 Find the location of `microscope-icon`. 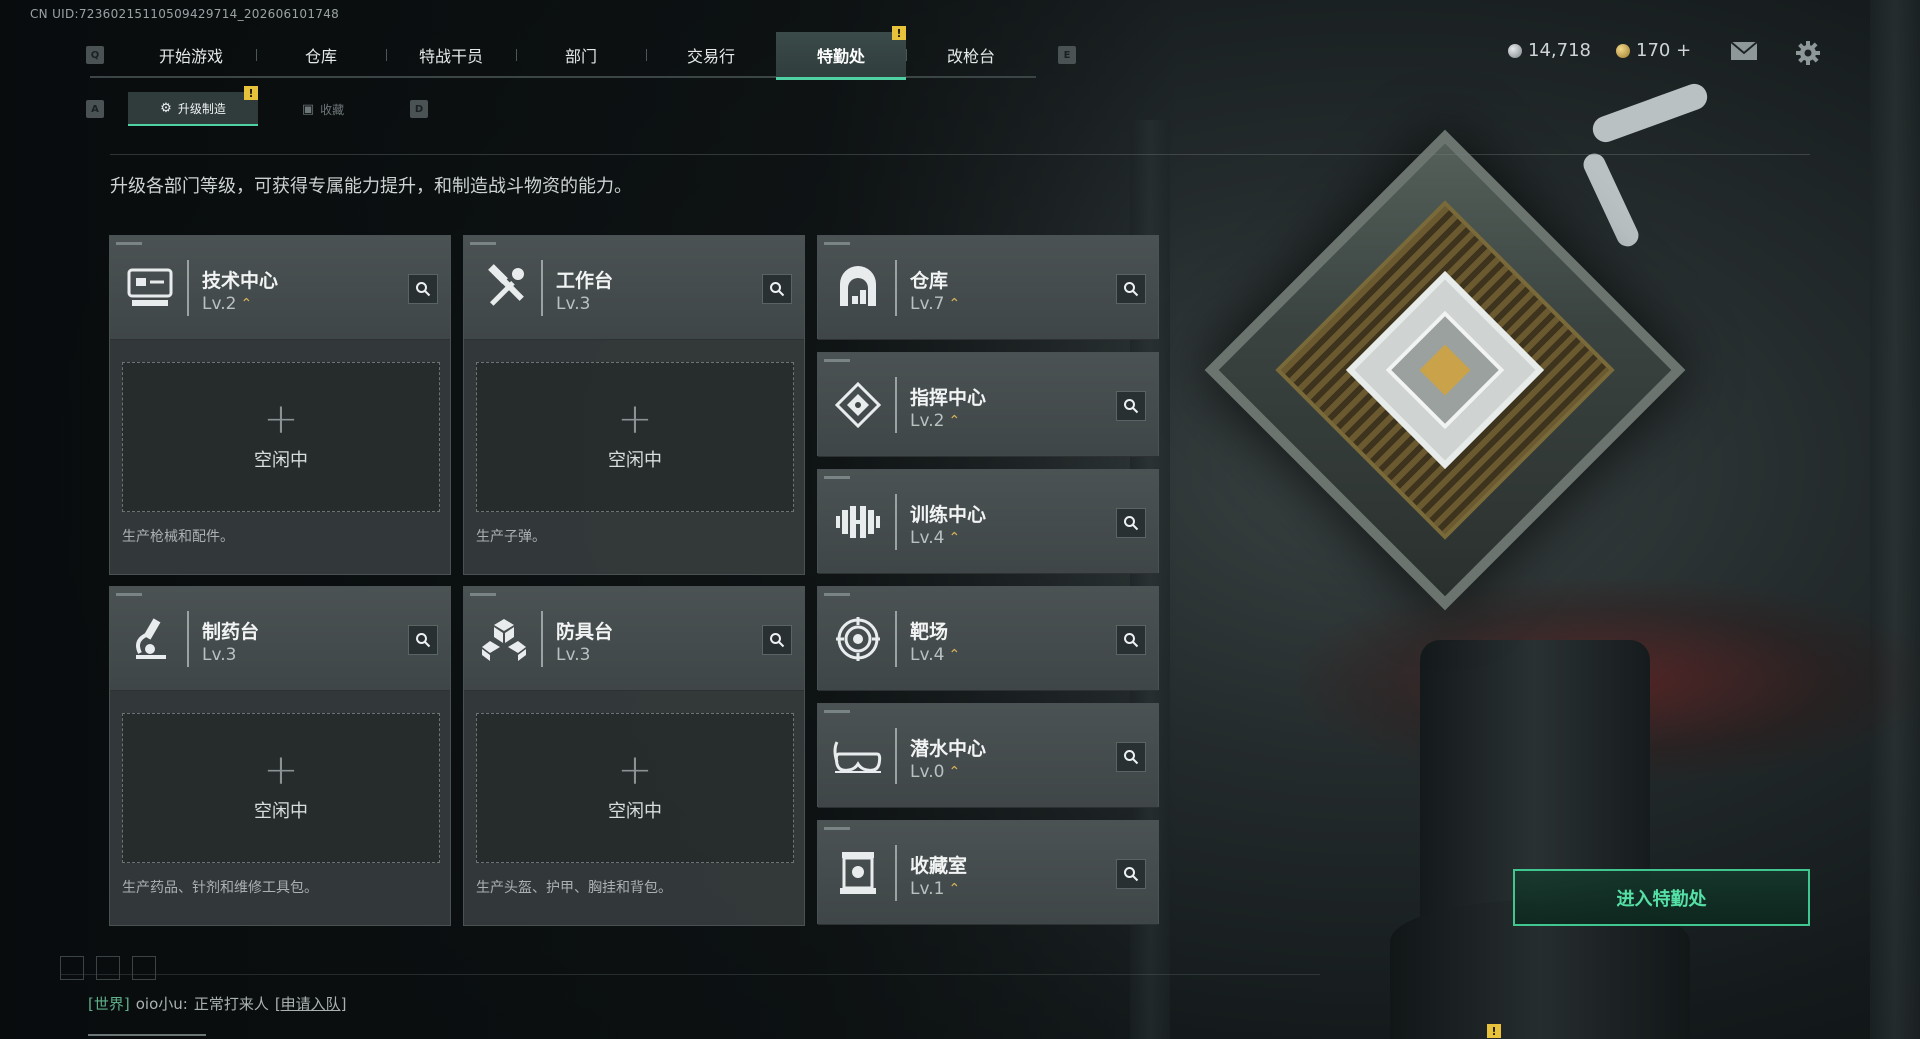

microscope-icon is located at coordinates (150, 639).